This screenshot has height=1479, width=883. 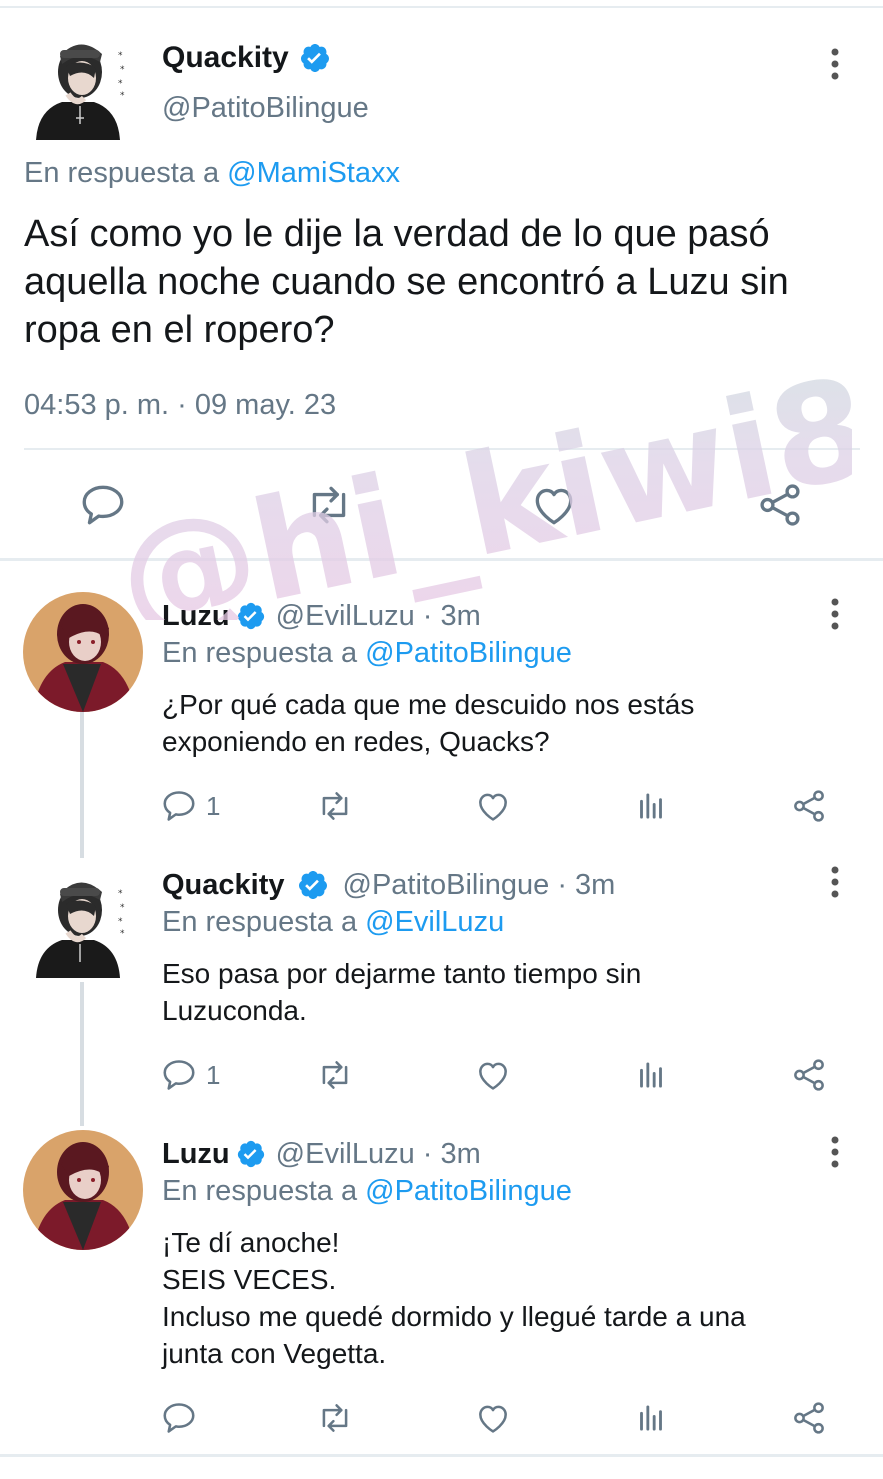 What do you see at coordinates (441, 559) in the screenshot?
I see `section-divider` at bounding box center [441, 559].